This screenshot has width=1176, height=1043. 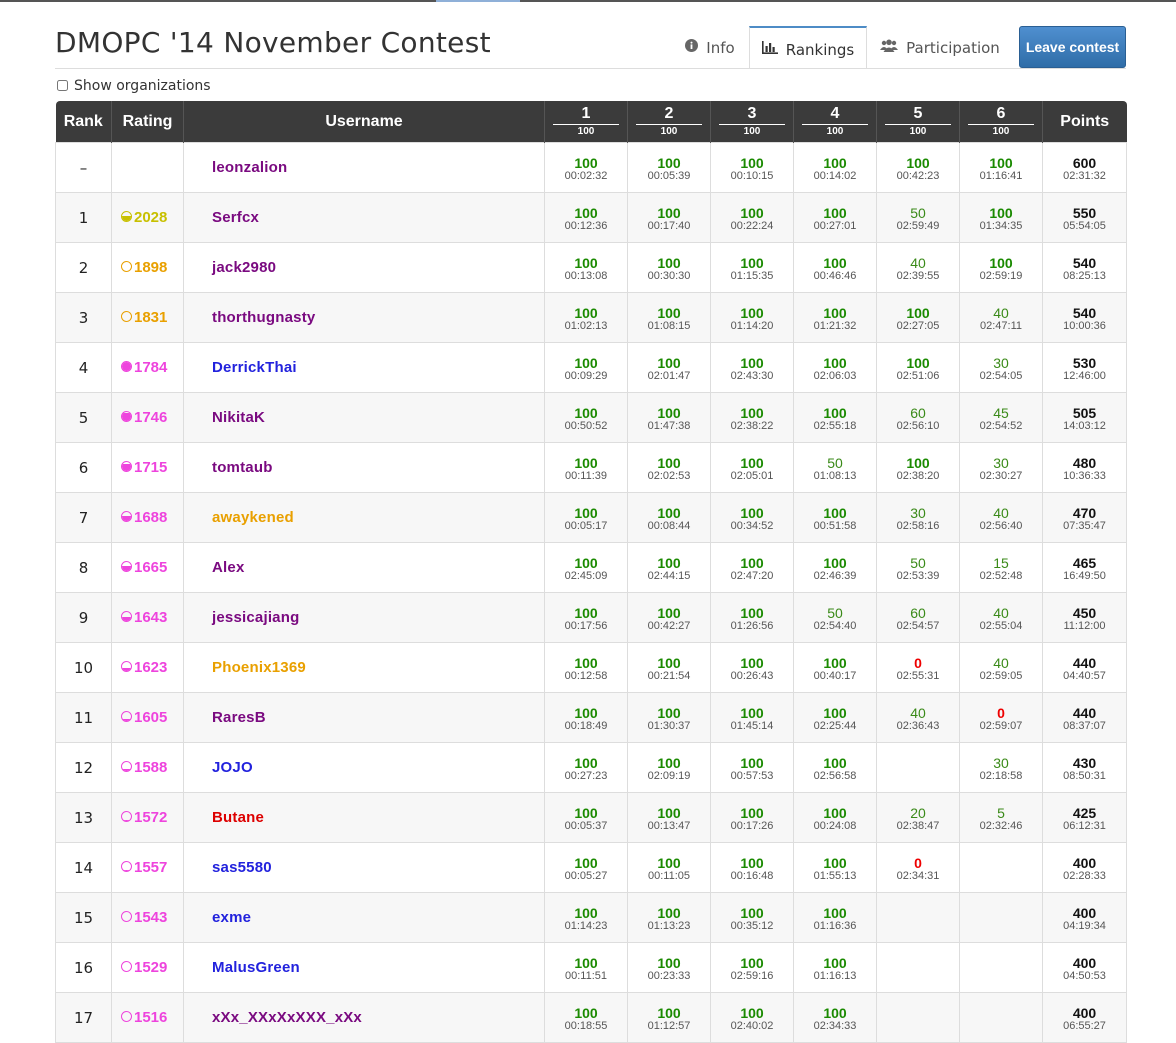 What do you see at coordinates (835, 567) in the screenshot?
I see `problem-score-cell: 100 02:46:39` at bounding box center [835, 567].